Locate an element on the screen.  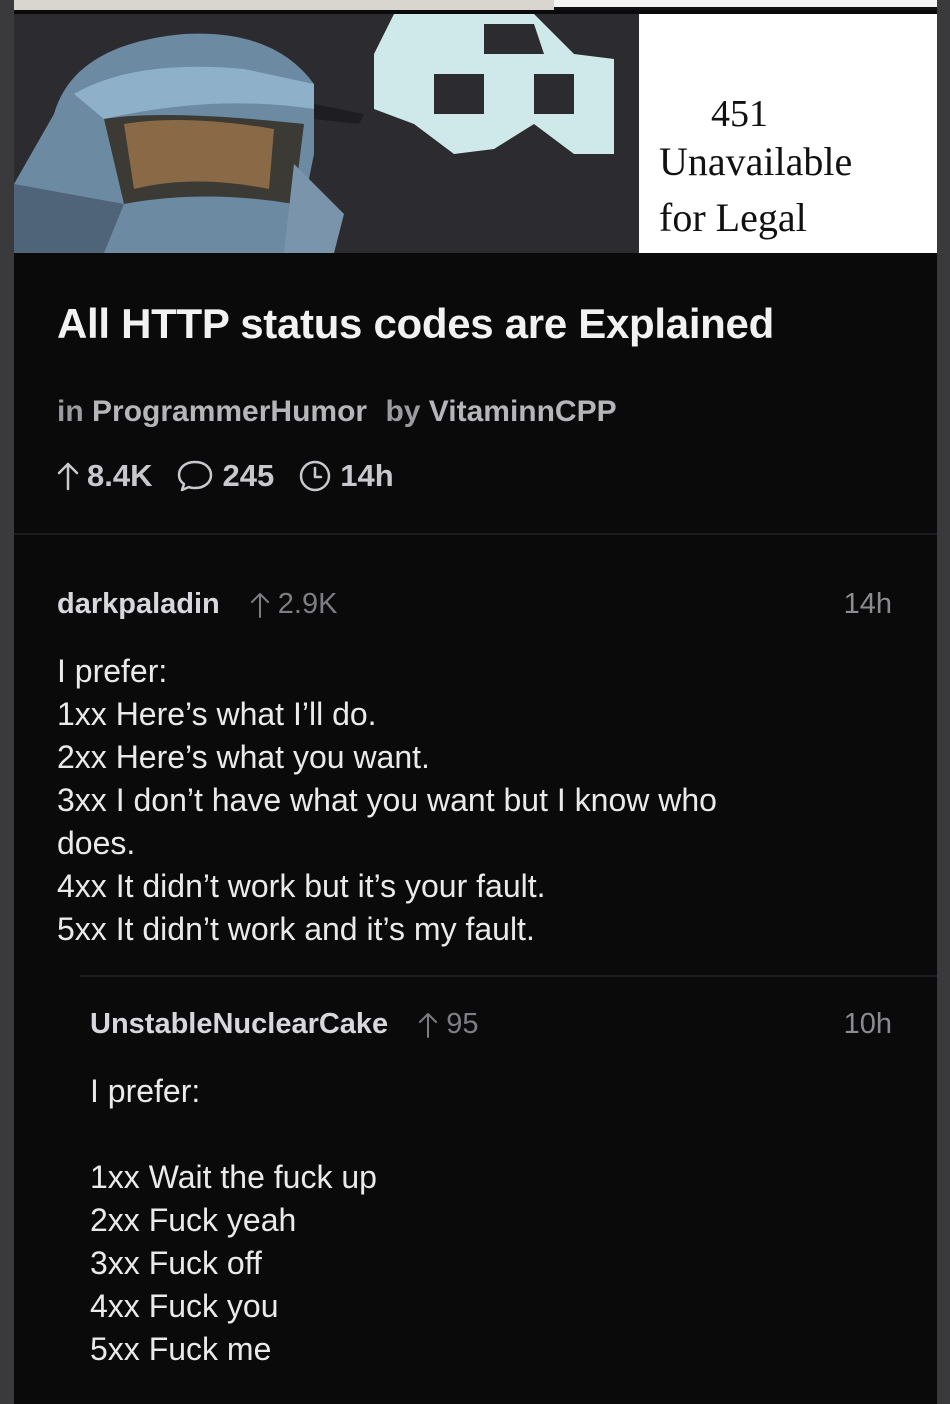
comment-count: 245 is located at coordinates (248, 475).